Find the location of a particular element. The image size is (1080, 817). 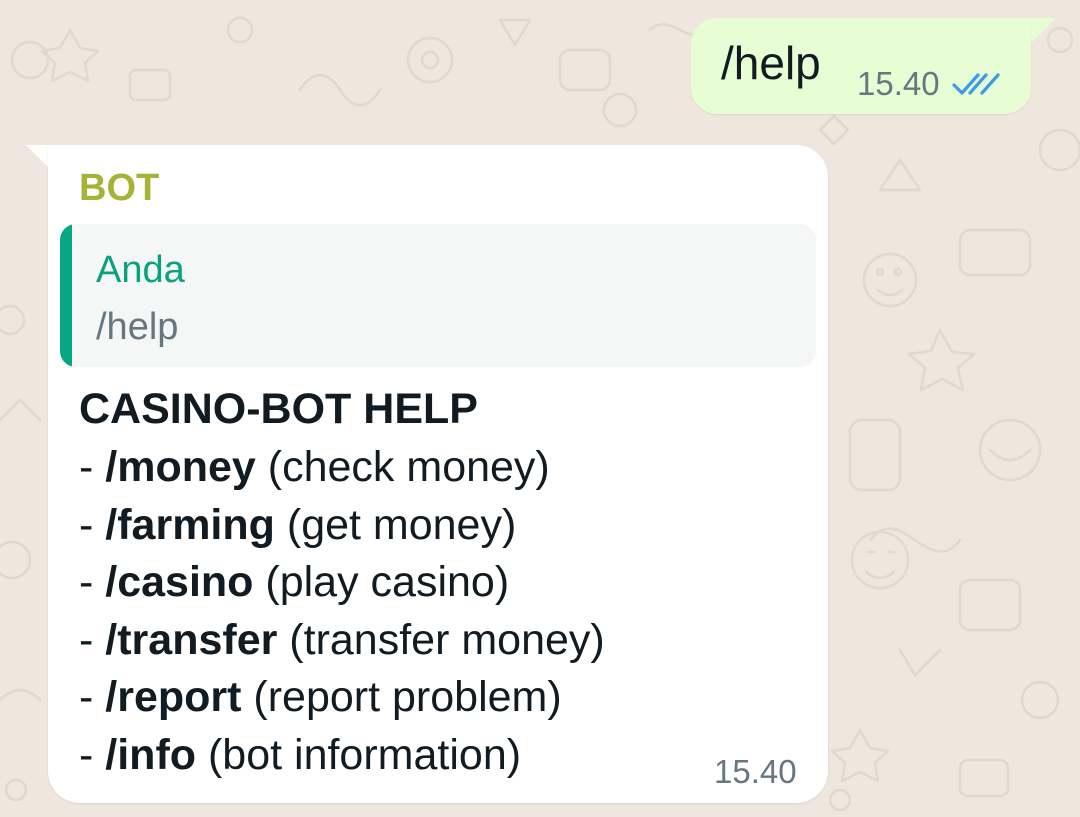

outgoing-message-meta: 15.40 is located at coordinates (928, 83).